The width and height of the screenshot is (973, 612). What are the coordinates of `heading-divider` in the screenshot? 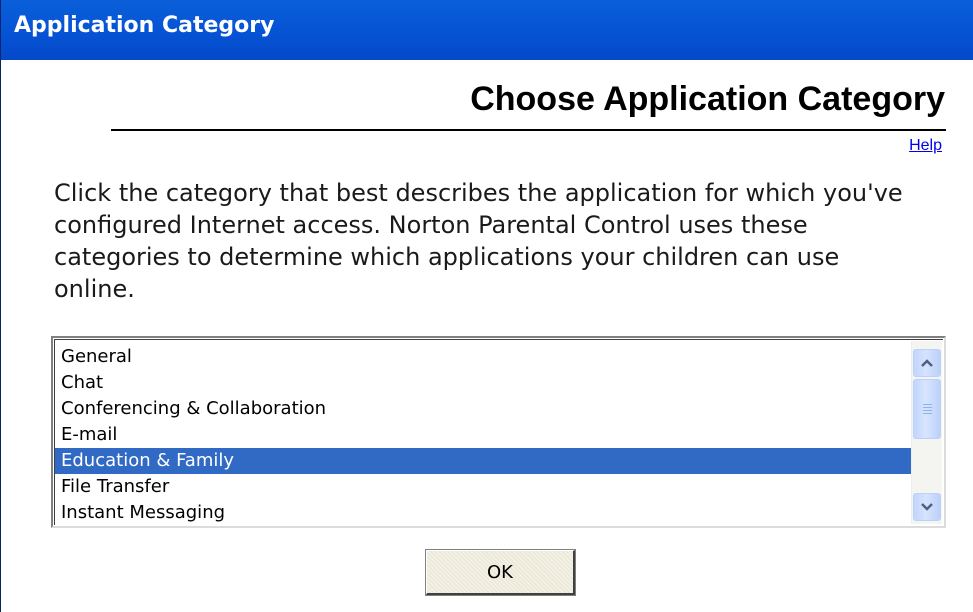 It's located at (528, 130).